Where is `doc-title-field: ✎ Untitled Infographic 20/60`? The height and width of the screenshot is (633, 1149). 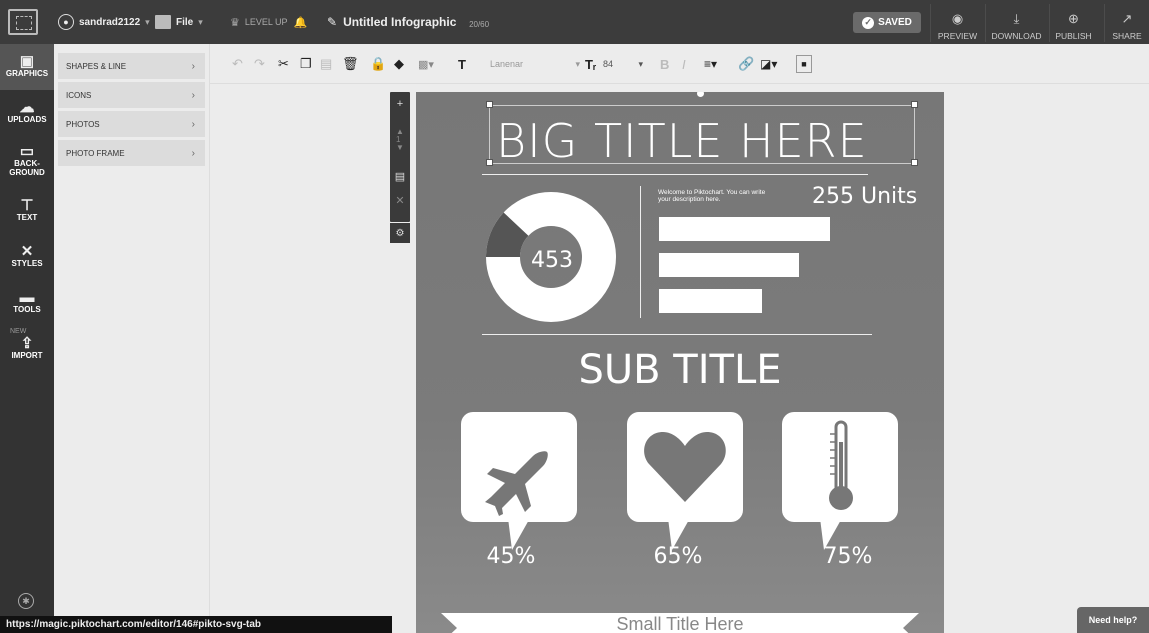 doc-title-field: ✎ Untitled Infographic 20/60 is located at coordinates (408, 22).